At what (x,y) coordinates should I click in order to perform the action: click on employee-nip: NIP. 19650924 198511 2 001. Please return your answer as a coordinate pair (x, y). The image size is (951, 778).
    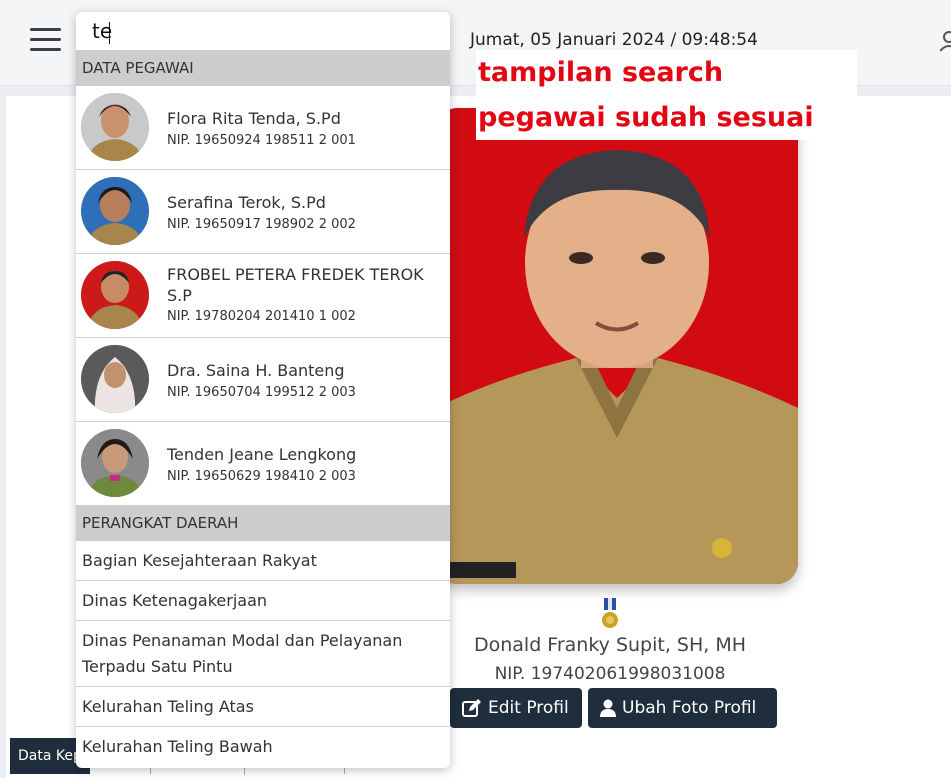
    Looking at the image, I should click on (261, 140).